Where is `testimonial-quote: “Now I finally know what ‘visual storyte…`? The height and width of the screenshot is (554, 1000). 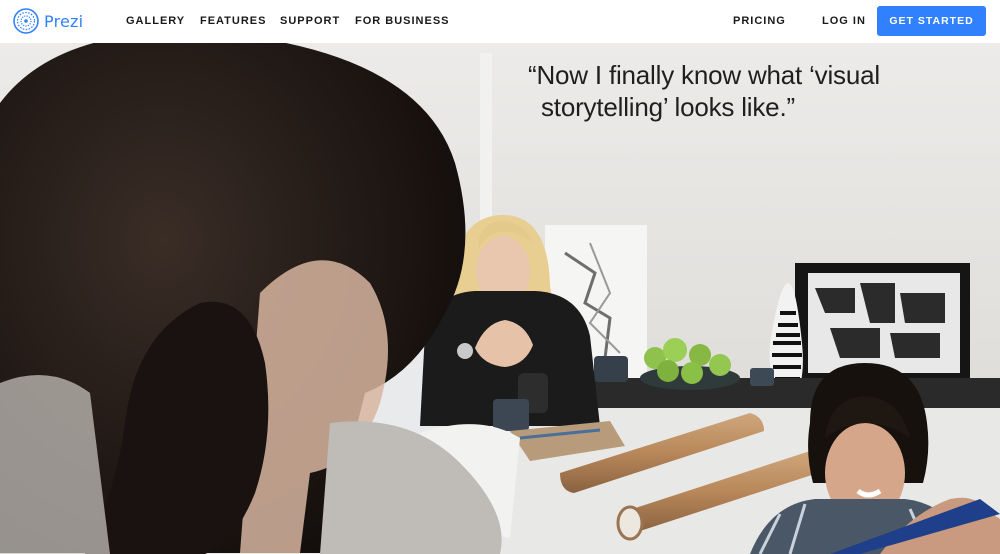 testimonial-quote: “Now I finally know what ‘visual storyte… is located at coordinates (748, 91).